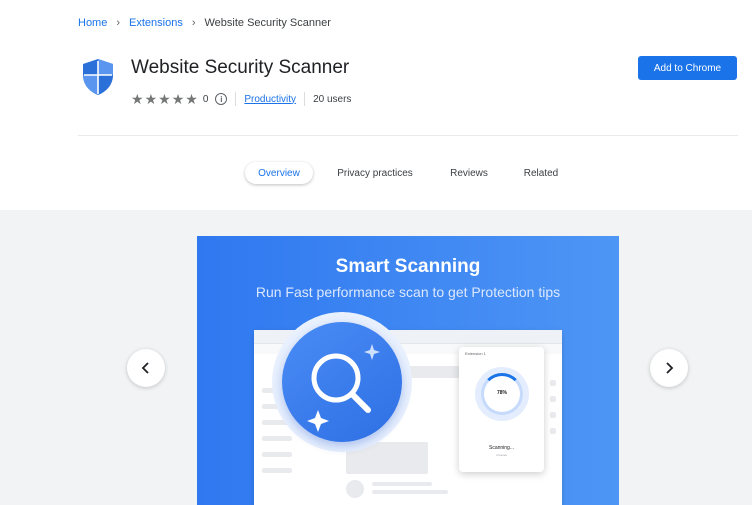 Image resolution: width=752 pixels, height=505 pixels. Describe the element at coordinates (343, 388) in the screenshot. I see `magnifier-icon` at that location.